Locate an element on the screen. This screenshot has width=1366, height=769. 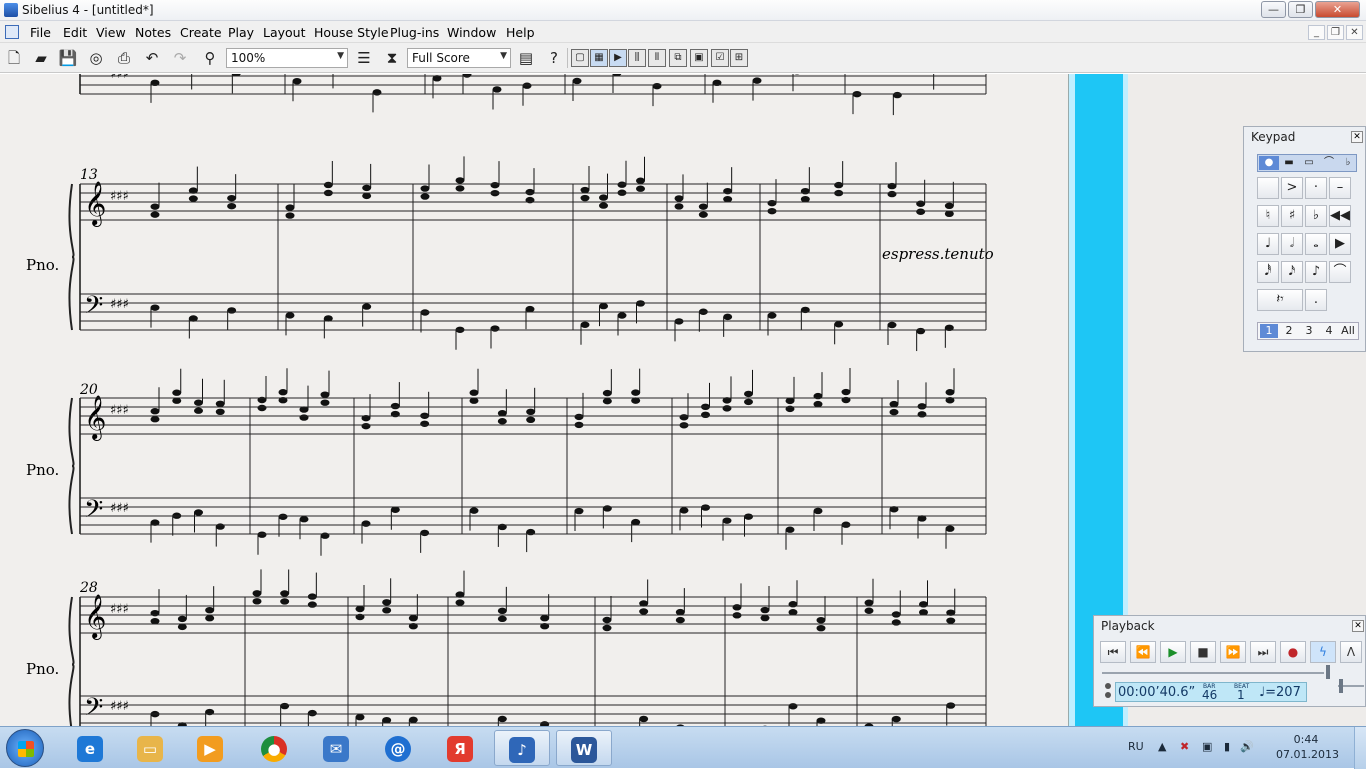
performance-icon: Ʌ is located at coordinates (1351, 652).